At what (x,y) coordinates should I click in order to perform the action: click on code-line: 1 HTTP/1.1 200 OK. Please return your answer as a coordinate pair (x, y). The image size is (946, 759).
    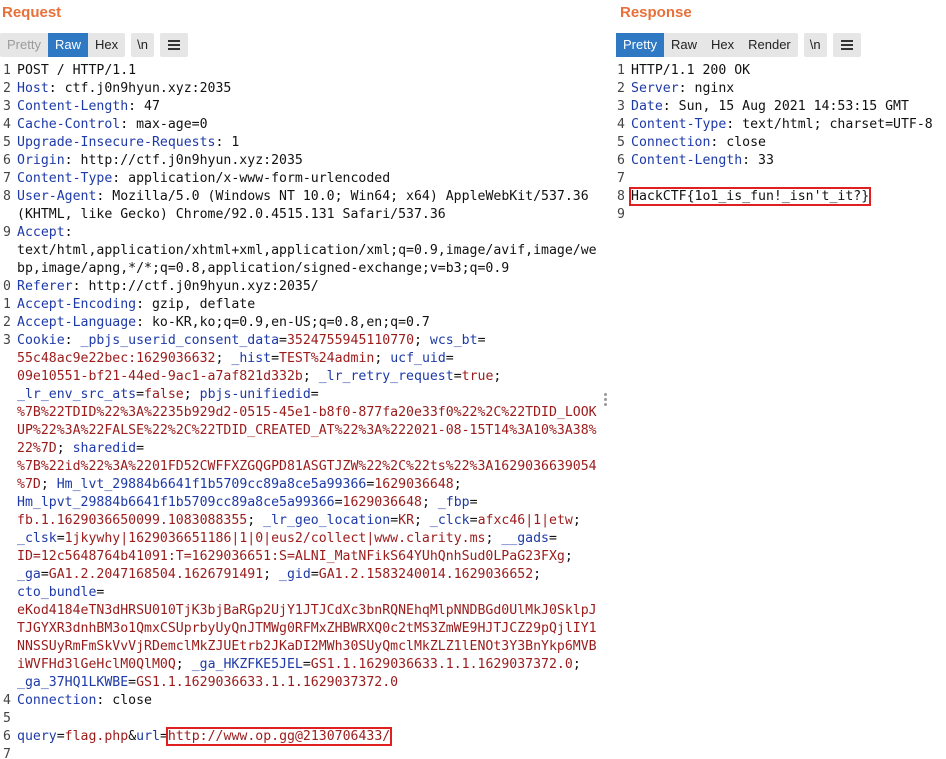
    Looking at the image, I should click on (780, 71).